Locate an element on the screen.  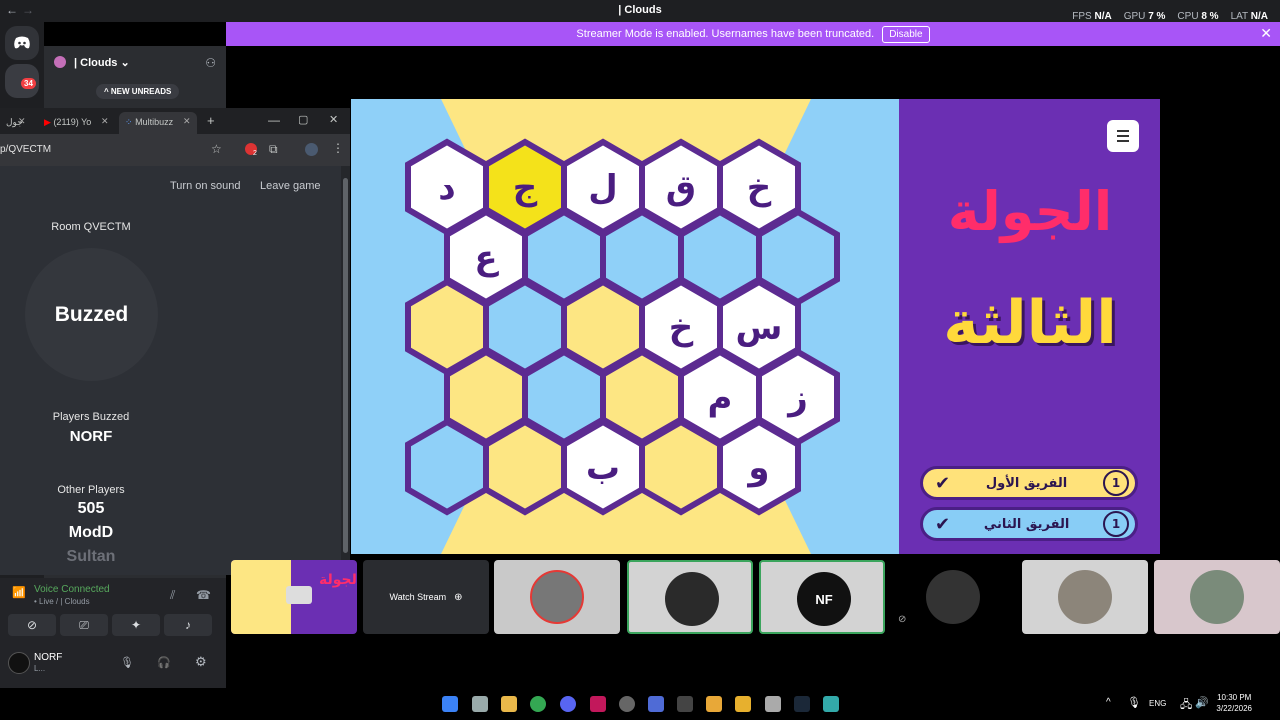
screen-share-button: ⎚ is located at coordinates (84, 625).